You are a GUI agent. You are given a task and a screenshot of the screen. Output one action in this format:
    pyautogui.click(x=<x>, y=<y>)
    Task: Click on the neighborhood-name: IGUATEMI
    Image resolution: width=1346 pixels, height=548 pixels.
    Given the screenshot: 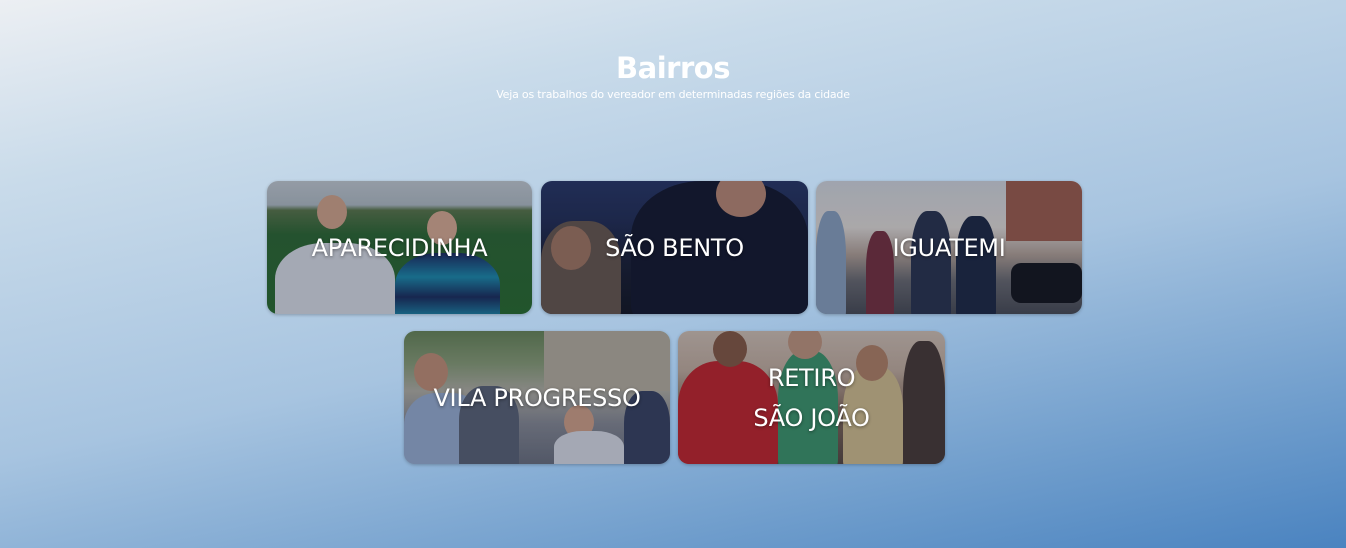 What is the action you would take?
    pyautogui.click(x=949, y=247)
    